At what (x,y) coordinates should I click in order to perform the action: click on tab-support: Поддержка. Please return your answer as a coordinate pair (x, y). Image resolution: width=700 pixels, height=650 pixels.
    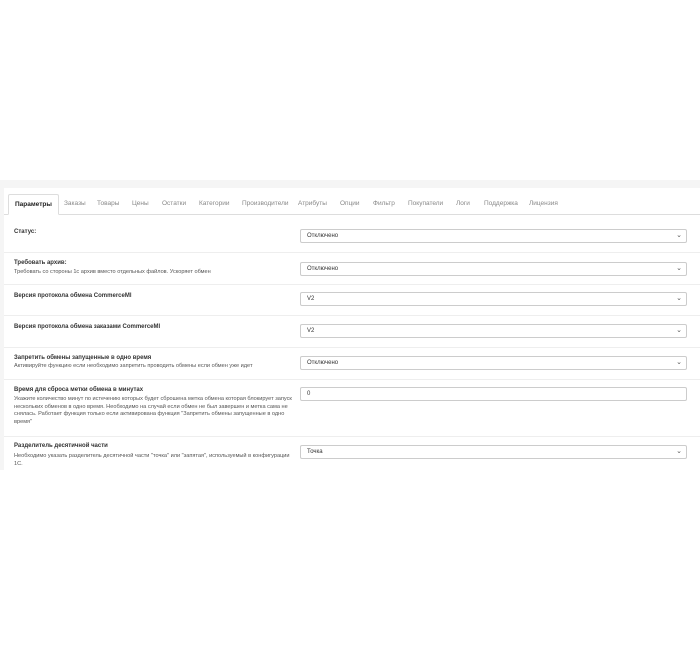
    Looking at the image, I should click on (501, 203).